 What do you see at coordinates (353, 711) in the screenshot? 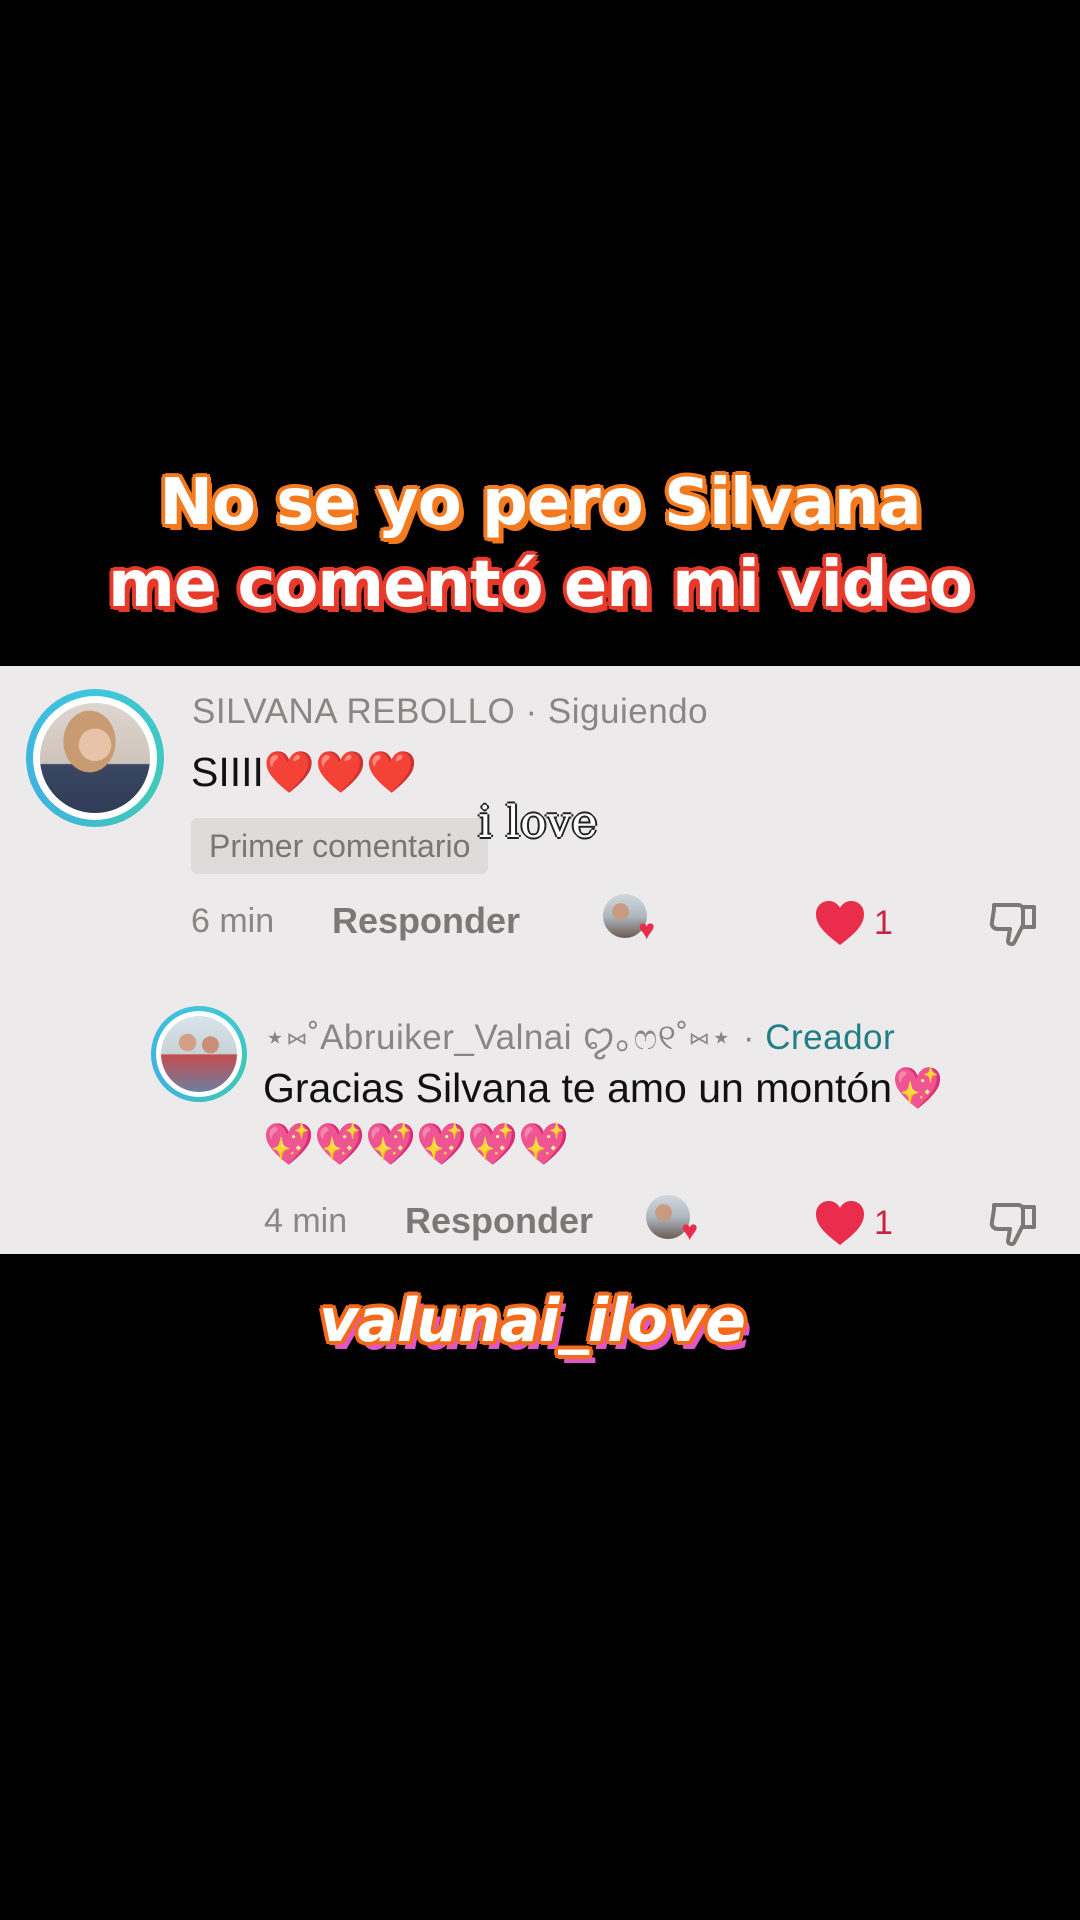
I see `comment-username: SILVANA REBOLLO` at bounding box center [353, 711].